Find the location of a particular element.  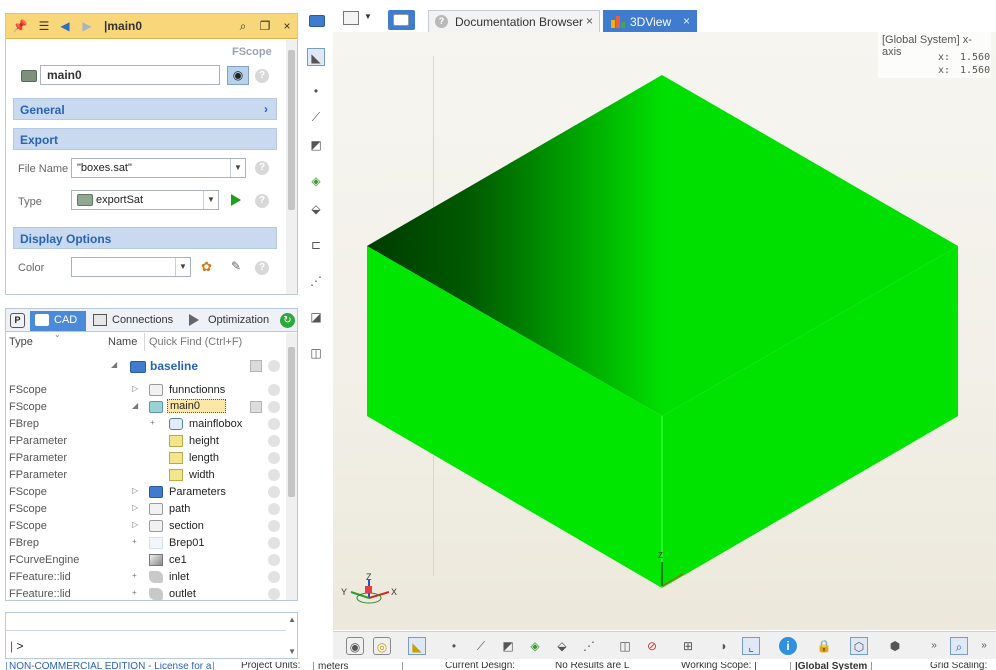

tree-row: FScope ▷ Parameters is located at coordinates (146, 492).